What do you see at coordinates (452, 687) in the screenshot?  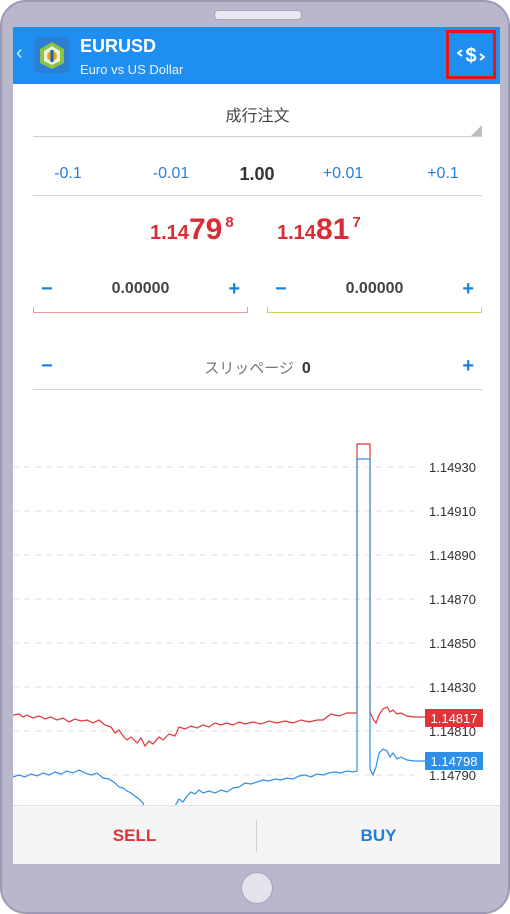 I see `y-tick-label: 1.14830` at bounding box center [452, 687].